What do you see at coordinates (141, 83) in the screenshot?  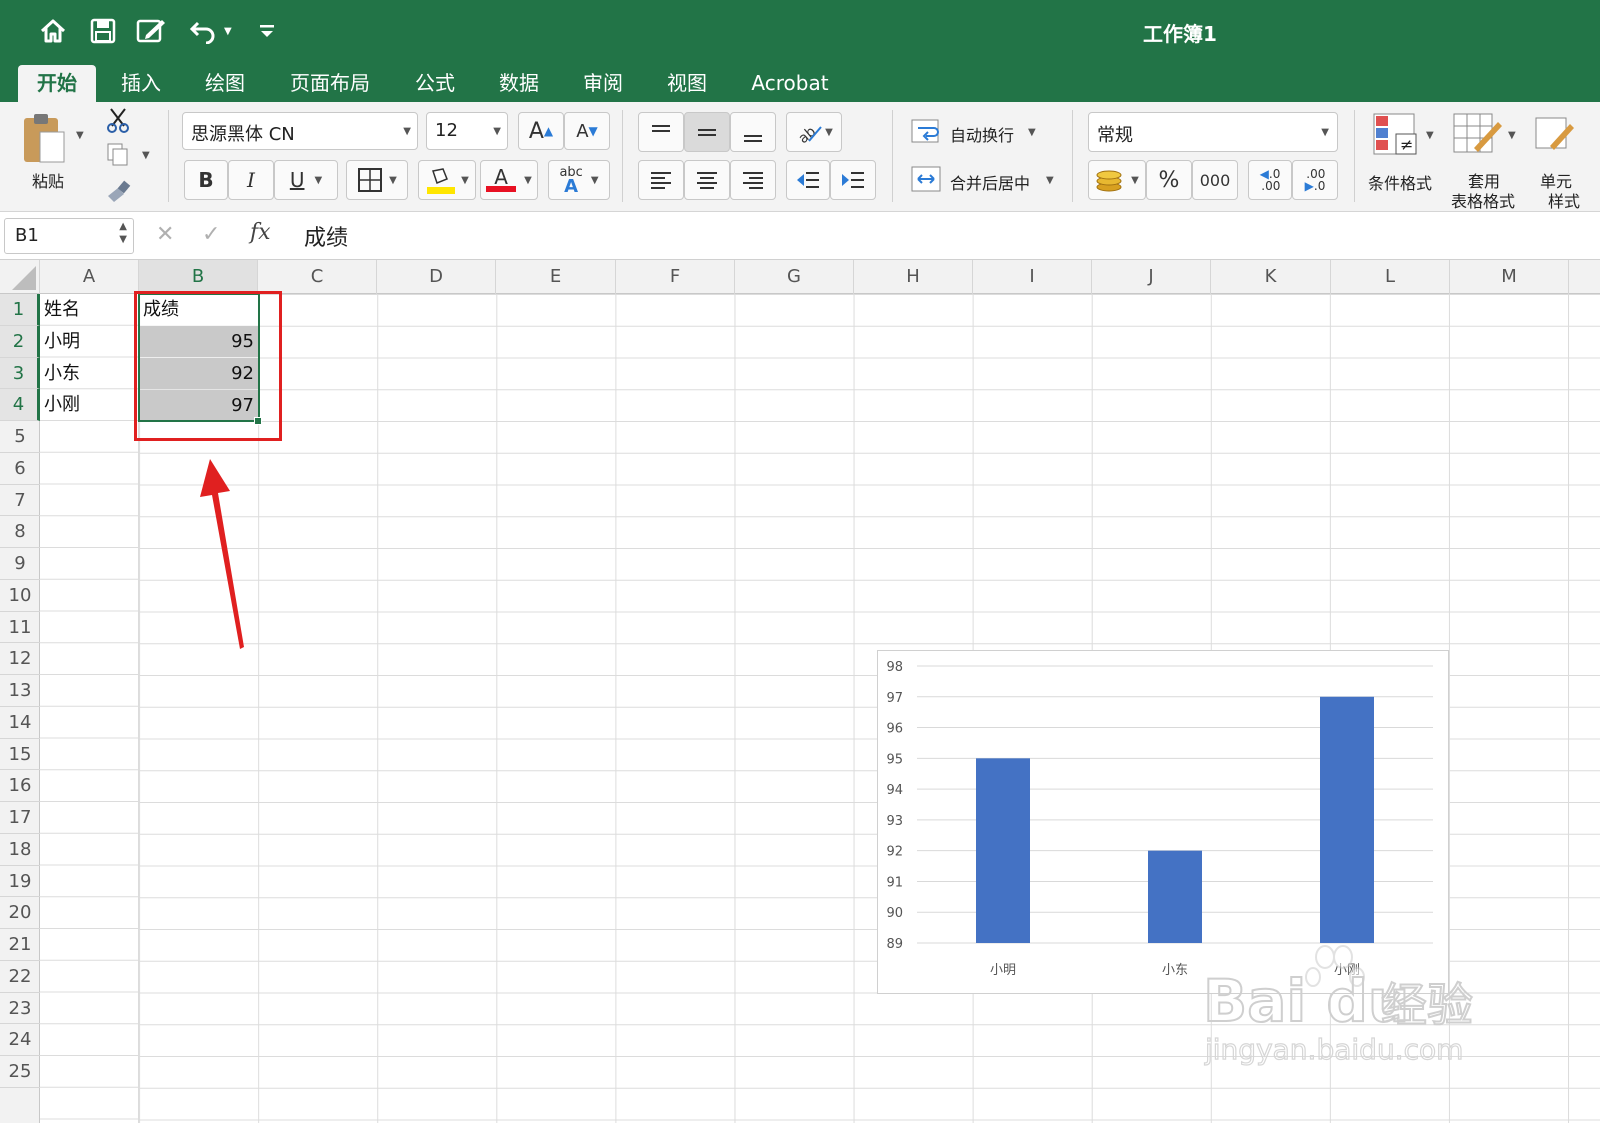 I see `tab-insert: 插入` at bounding box center [141, 83].